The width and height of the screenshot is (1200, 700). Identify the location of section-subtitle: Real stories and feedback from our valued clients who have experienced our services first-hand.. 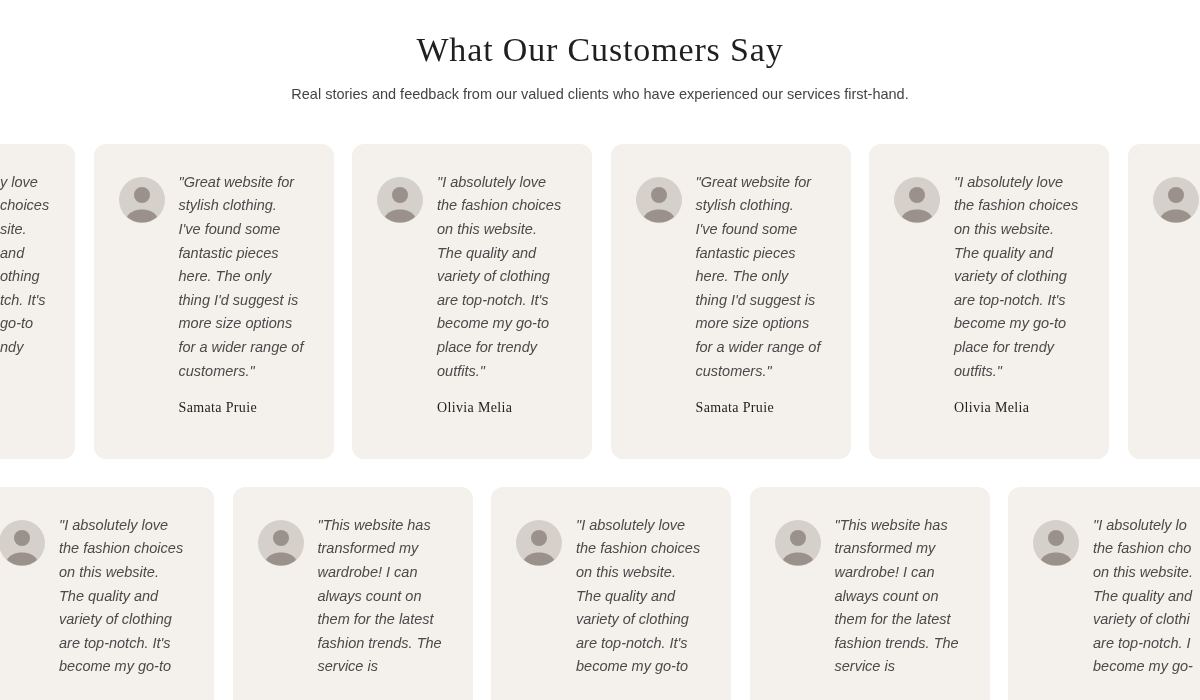
(600, 94).